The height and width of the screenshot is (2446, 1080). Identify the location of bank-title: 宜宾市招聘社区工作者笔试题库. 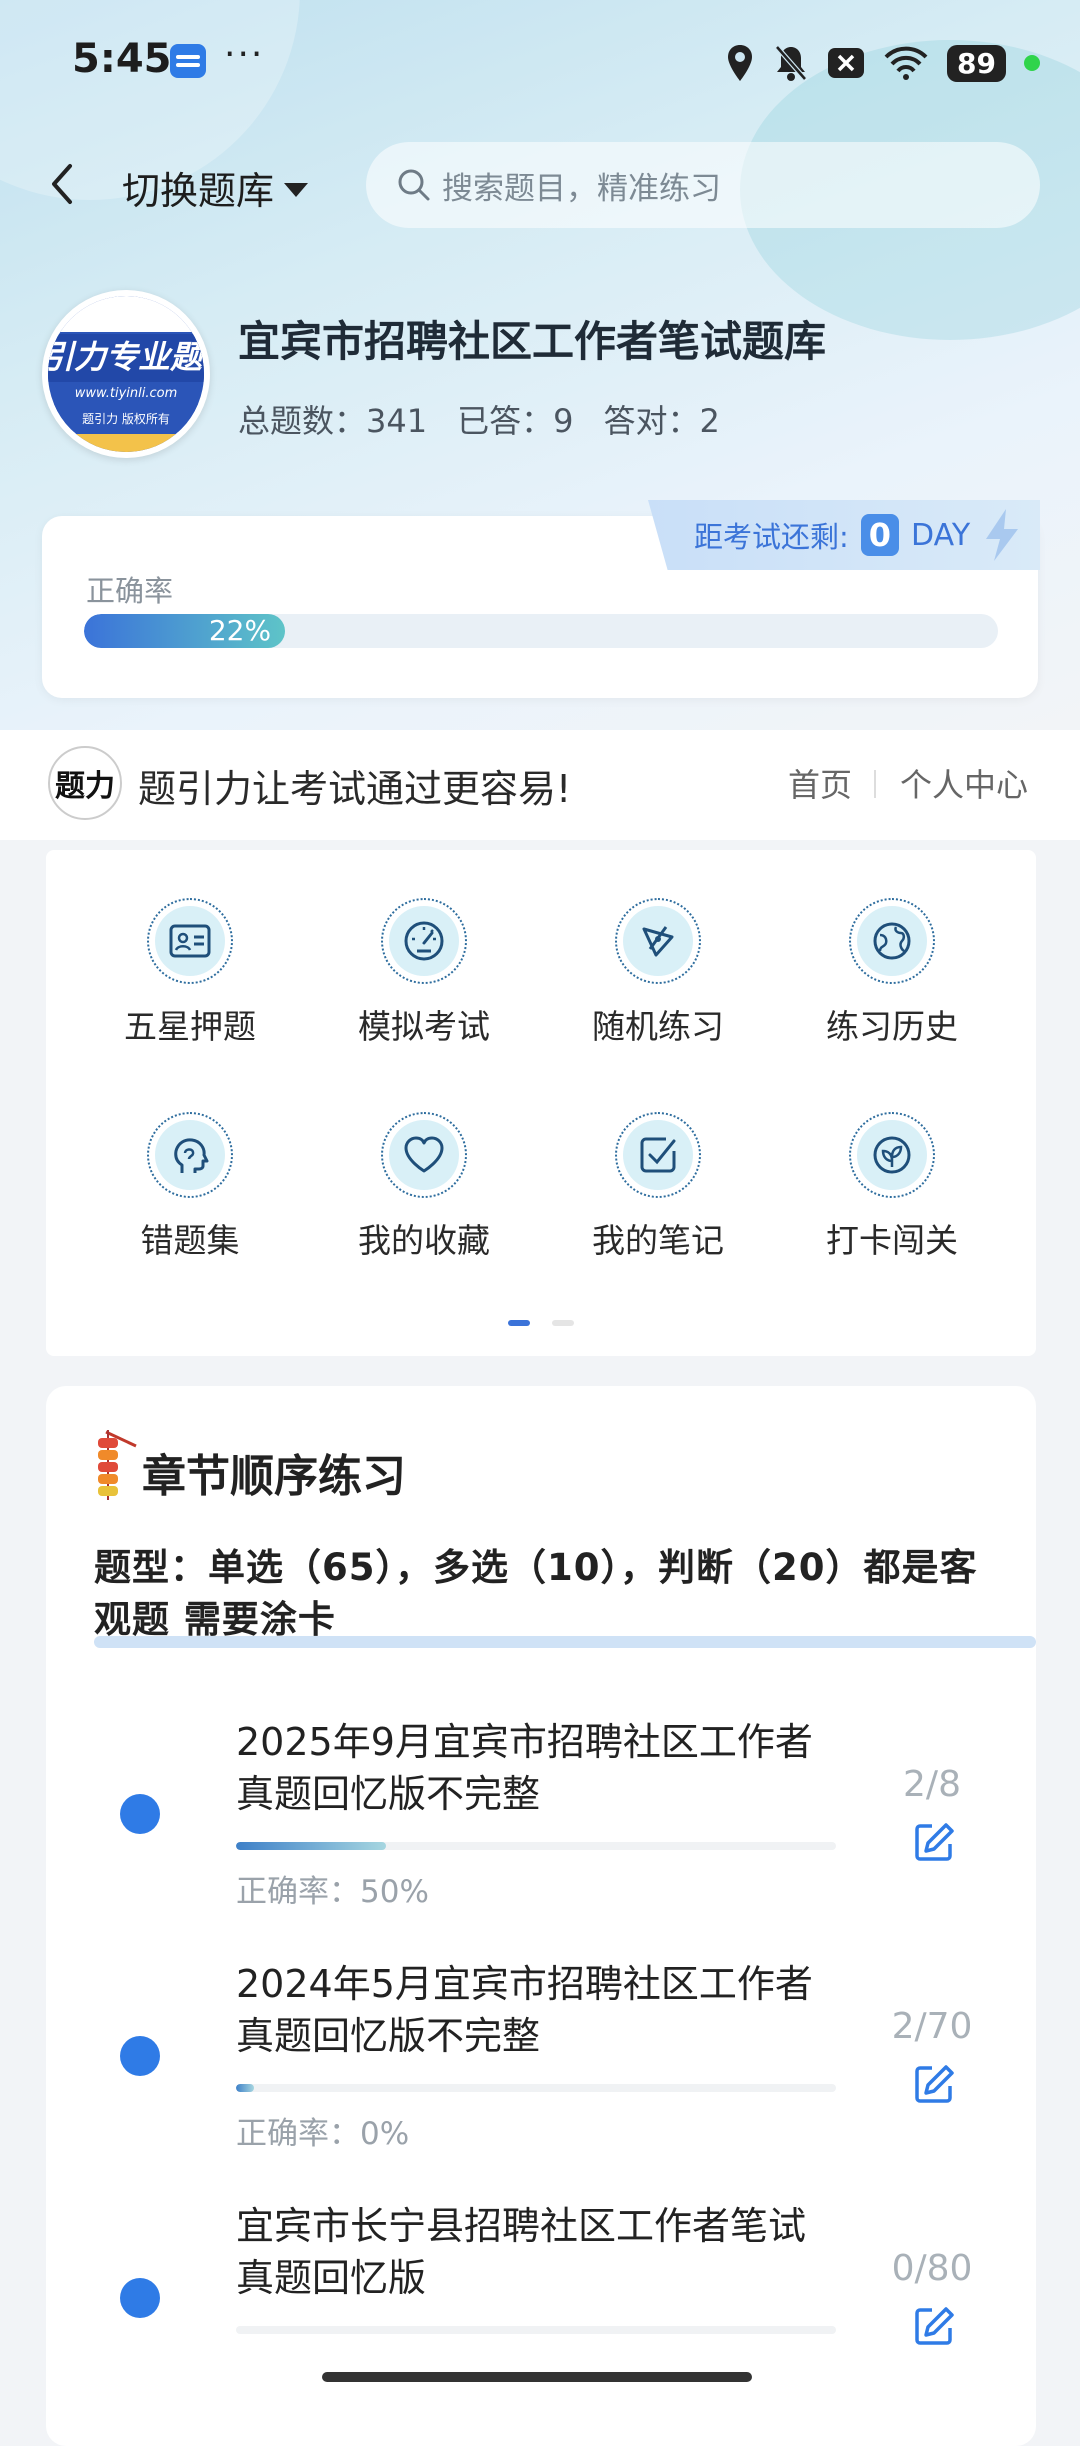
(532, 341).